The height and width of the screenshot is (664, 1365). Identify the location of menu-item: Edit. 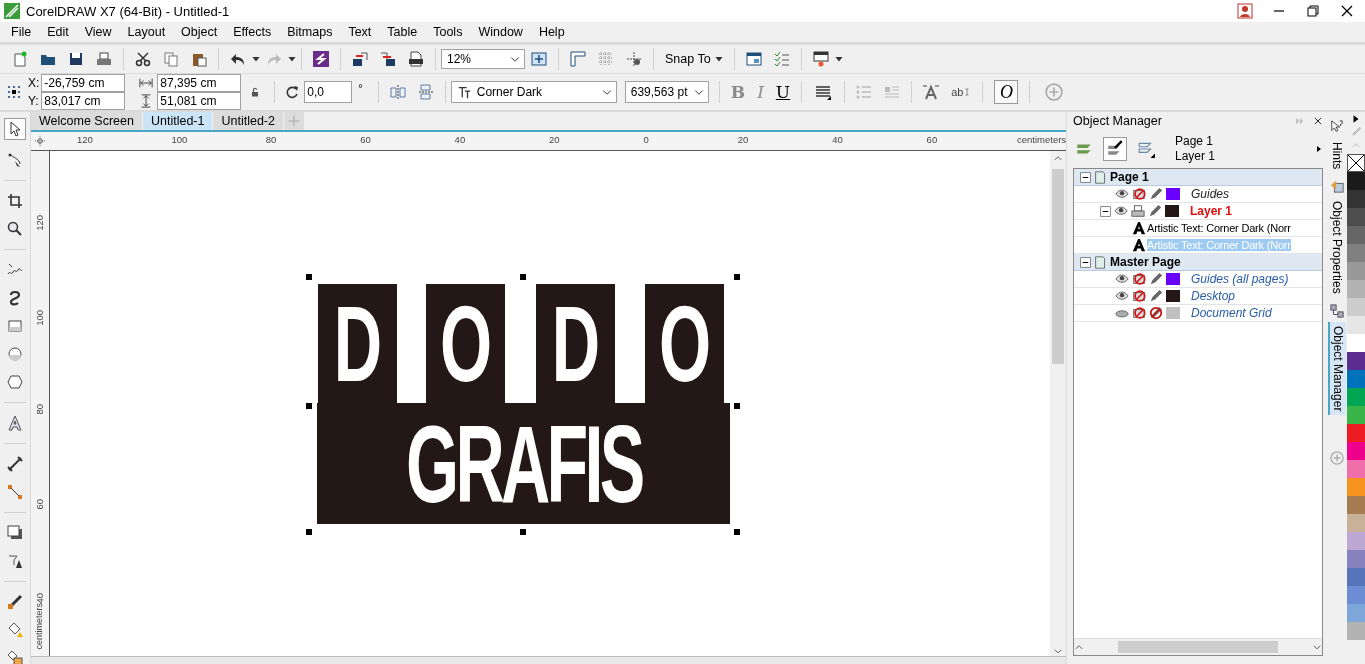
(58, 32).